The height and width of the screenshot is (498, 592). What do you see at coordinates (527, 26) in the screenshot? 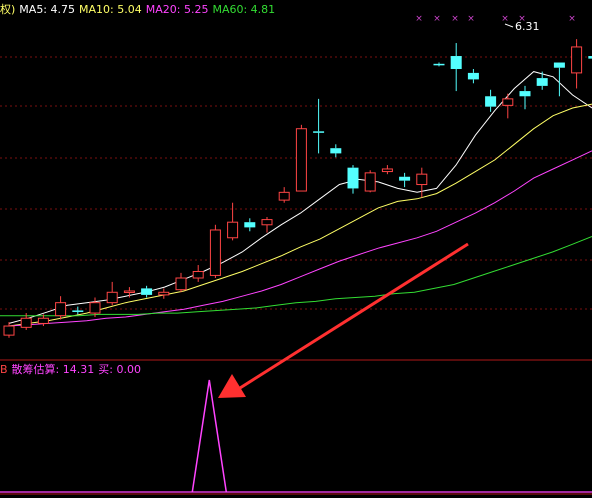
I see `high-price-label: 6.31` at bounding box center [527, 26].